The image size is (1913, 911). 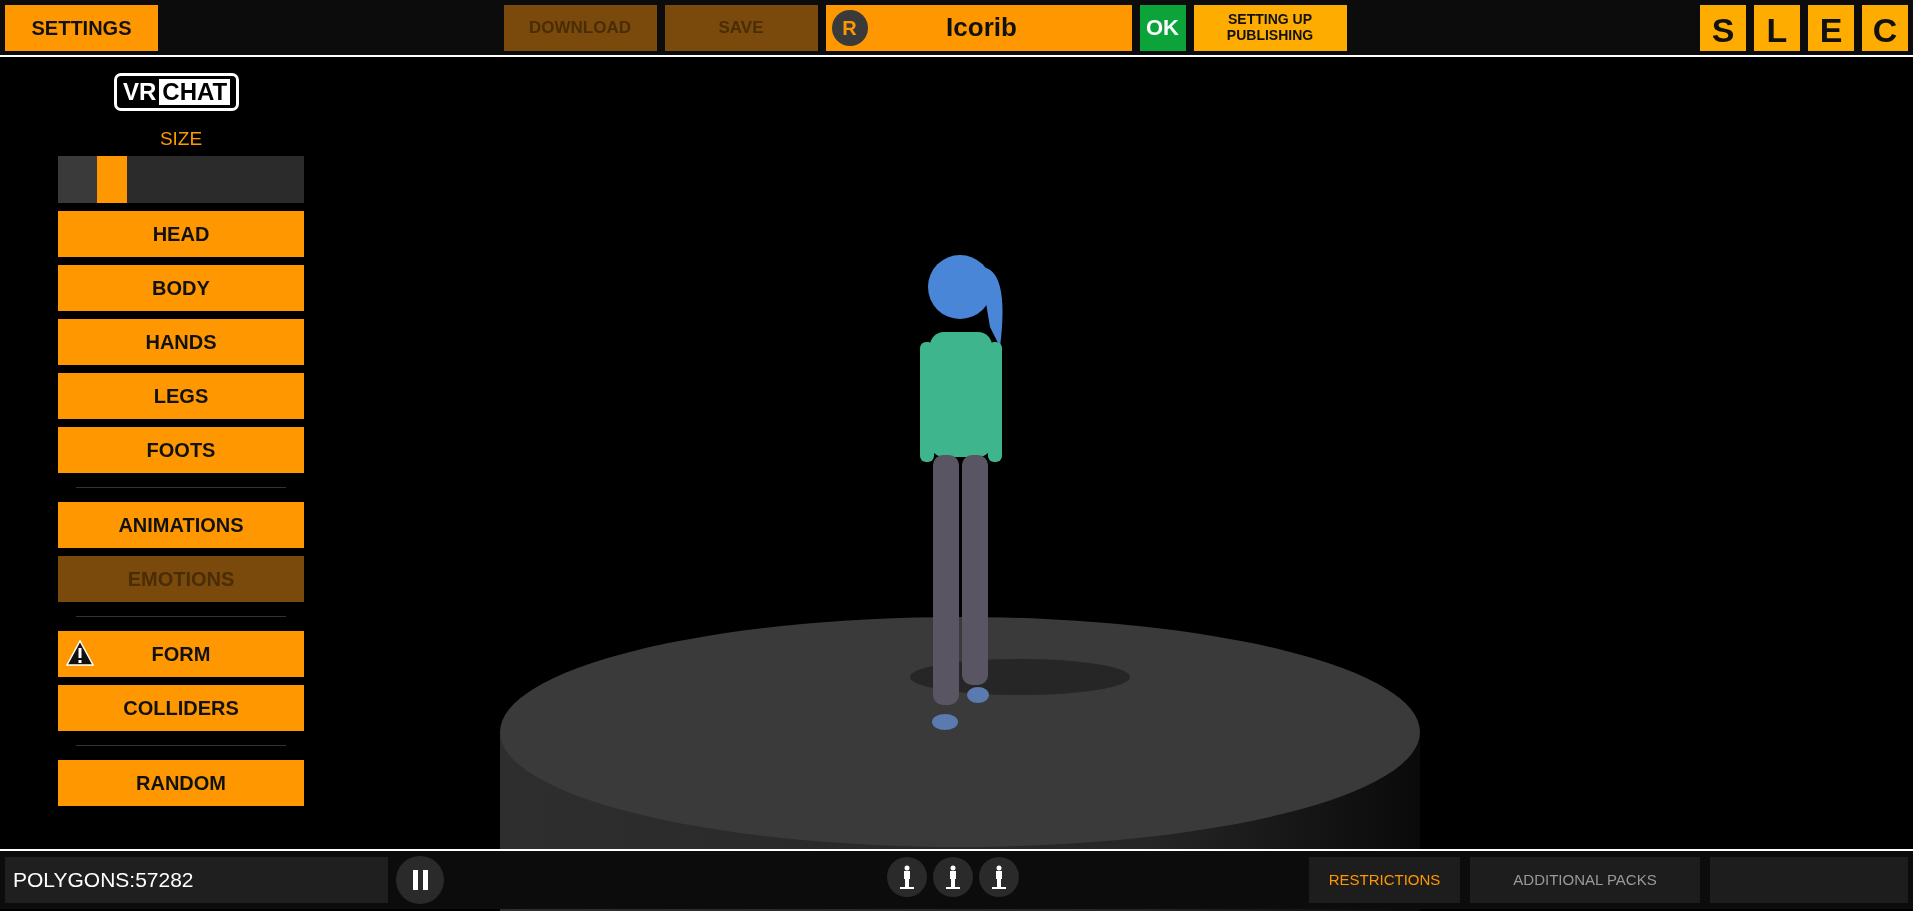 What do you see at coordinates (849, 27) in the screenshot?
I see `avatar-initial-badge: R` at bounding box center [849, 27].